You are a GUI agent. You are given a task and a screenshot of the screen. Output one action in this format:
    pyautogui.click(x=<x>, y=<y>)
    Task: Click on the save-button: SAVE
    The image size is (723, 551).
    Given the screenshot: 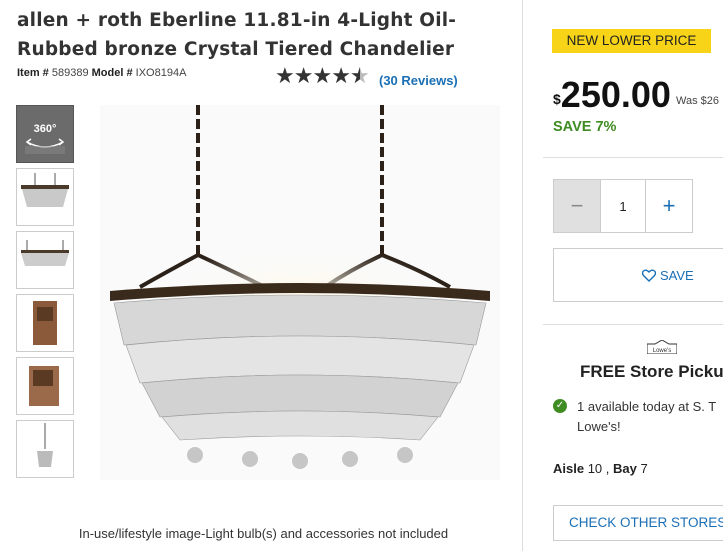 What is the action you would take?
    pyautogui.click(x=638, y=275)
    